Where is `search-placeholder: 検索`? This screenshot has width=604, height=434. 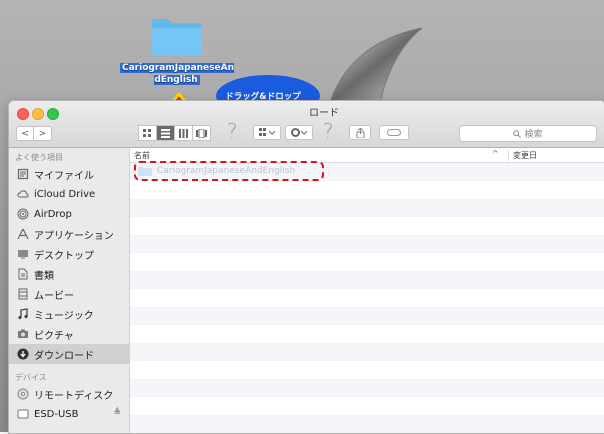
search-placeholder: 検索 is located at coordinates (533, 135).